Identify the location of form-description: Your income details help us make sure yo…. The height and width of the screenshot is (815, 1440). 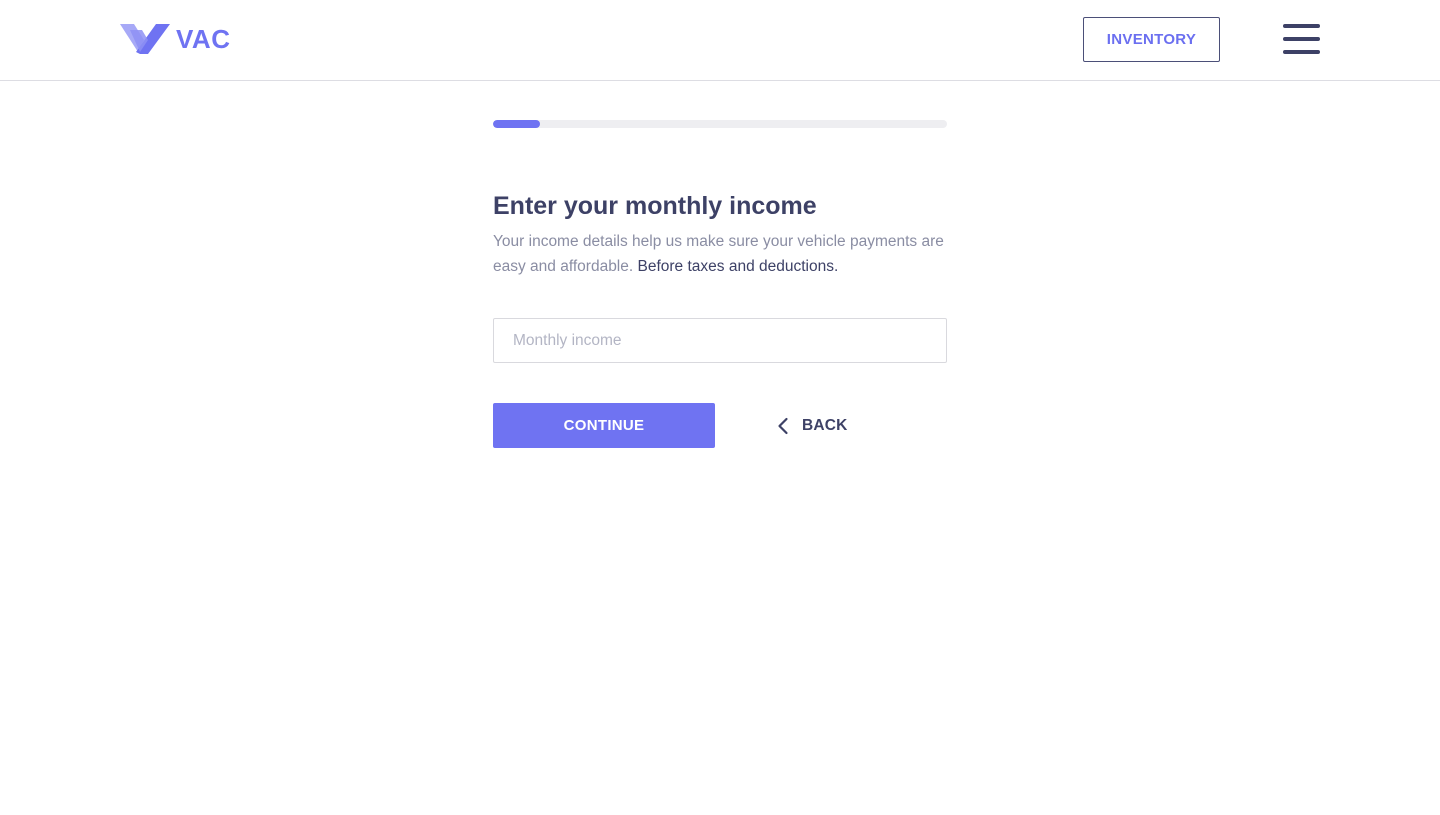
(723, 254).